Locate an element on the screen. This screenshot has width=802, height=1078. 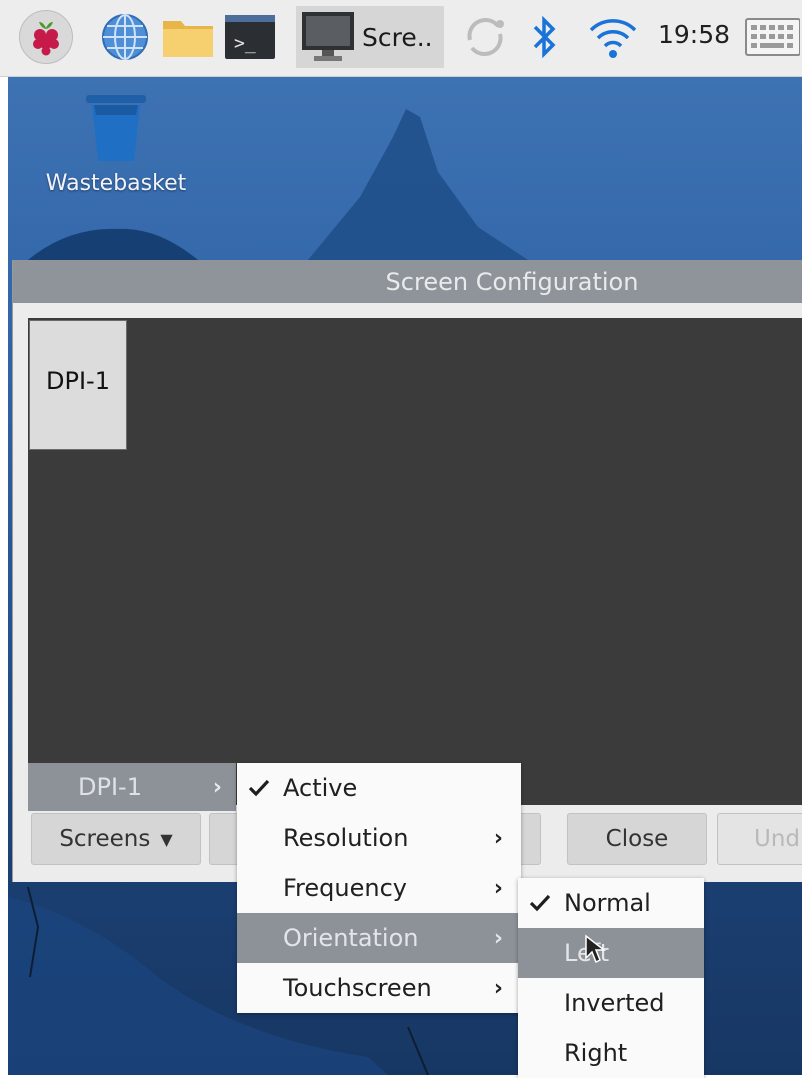
terminal-button: >_ is located at coordinates (250, 37).